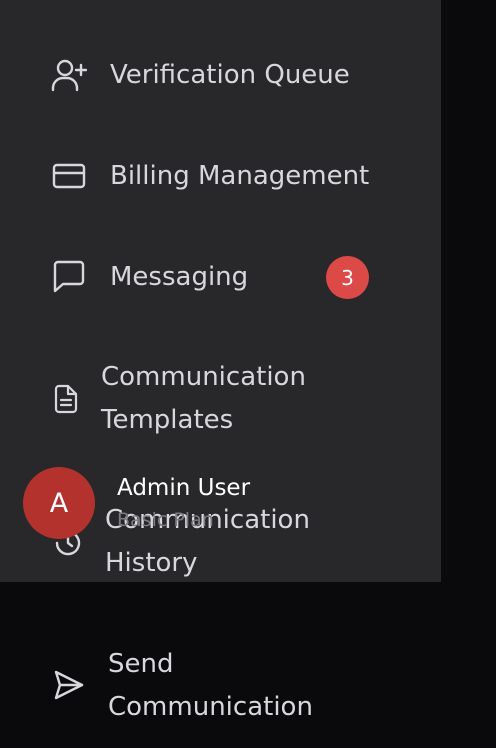  I want to click on sidebar-item-label: Send, so click(141, 664).